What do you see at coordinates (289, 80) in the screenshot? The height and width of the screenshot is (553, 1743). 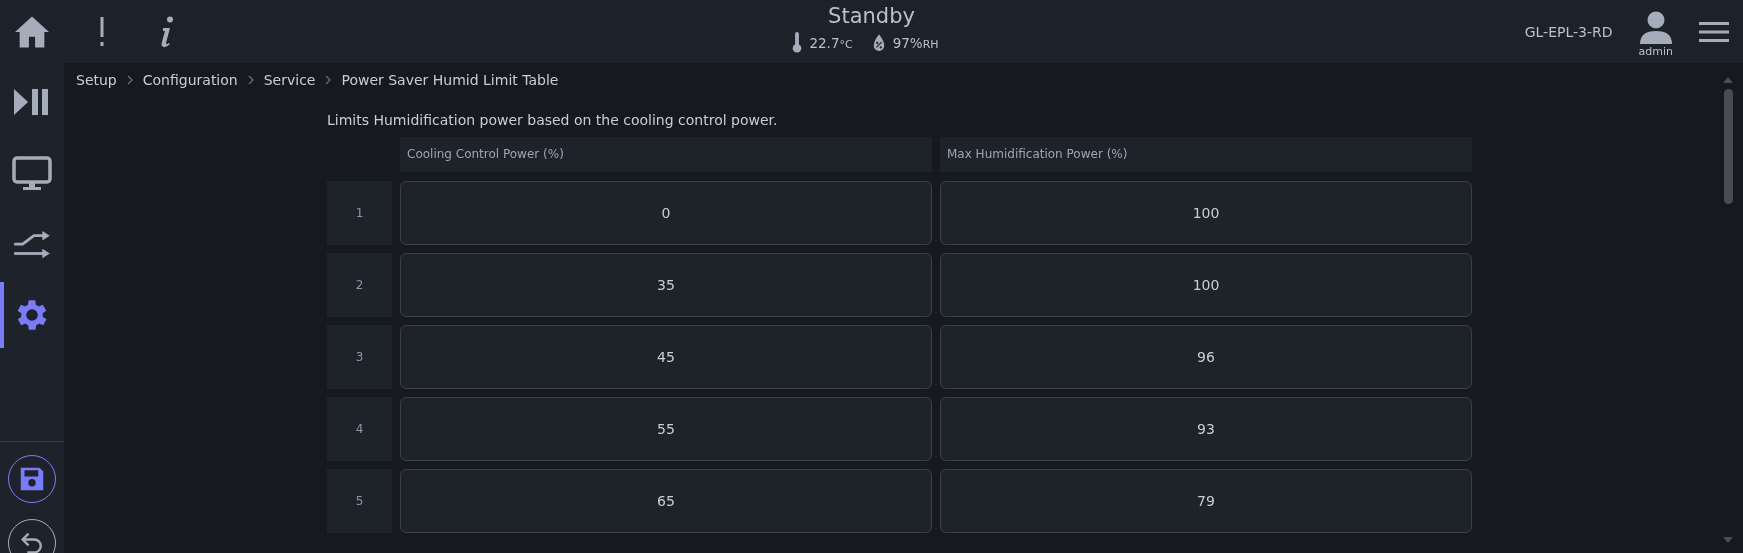 I see `breadcrumb-link: Service` at bounding box center [289, 80].